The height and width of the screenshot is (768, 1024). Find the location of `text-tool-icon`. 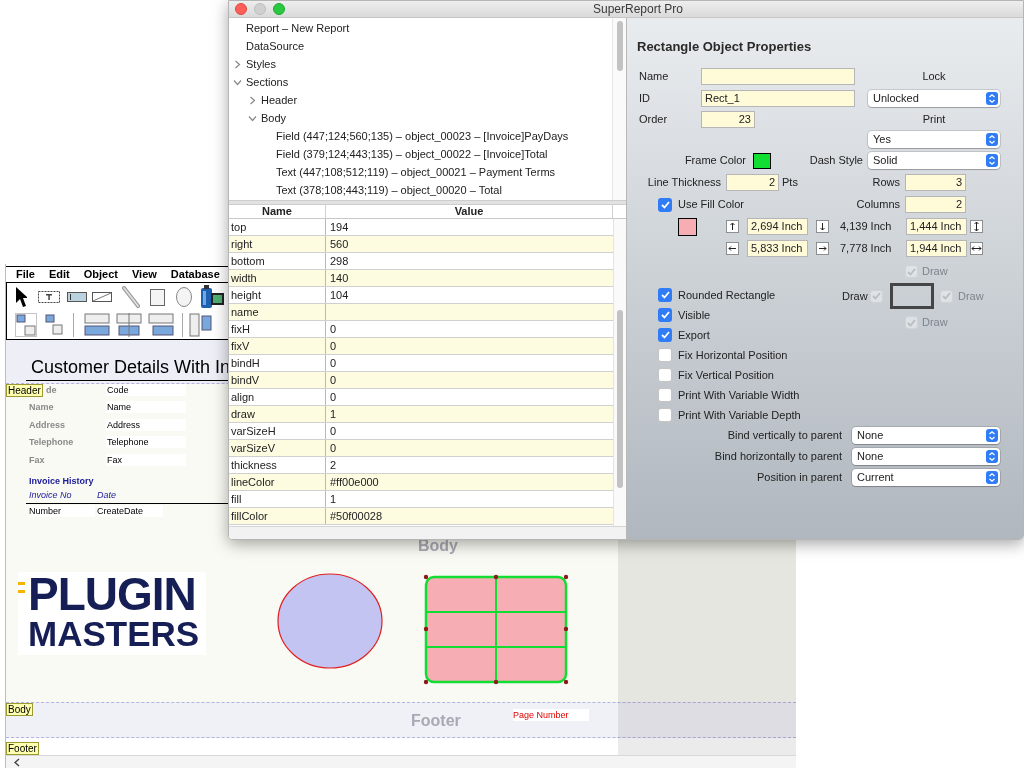

text-tool-icon is located at coordinates (49, 297).